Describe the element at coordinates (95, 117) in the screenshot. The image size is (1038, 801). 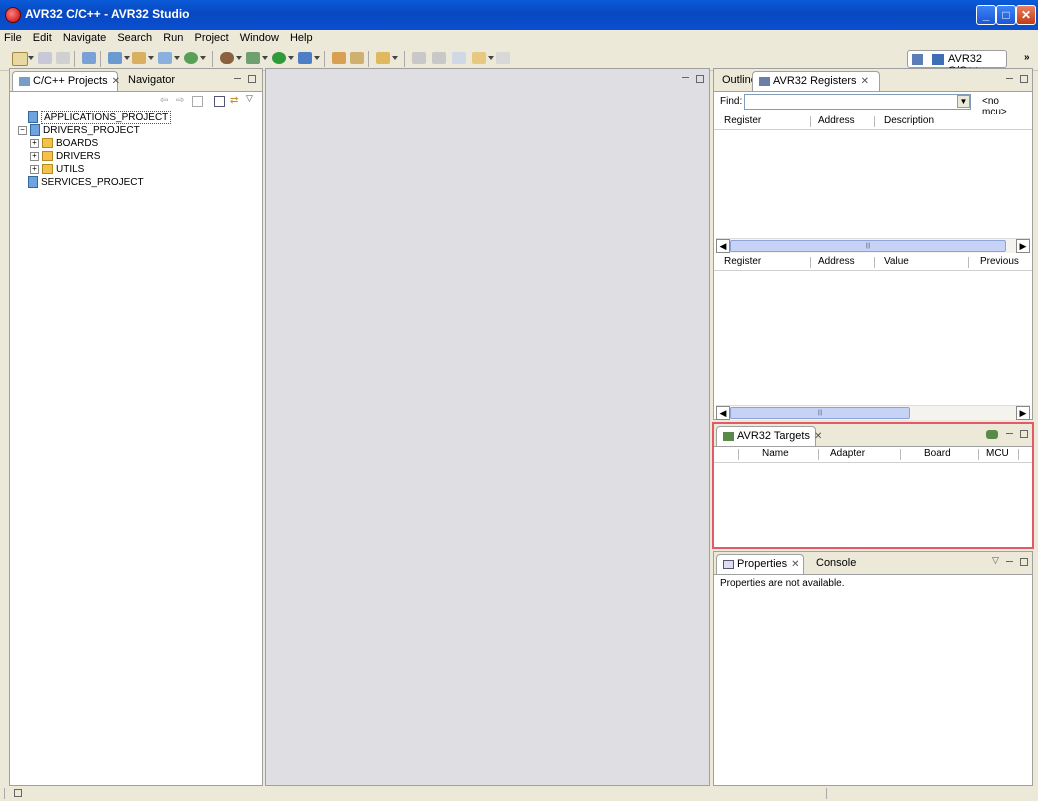
I see `tree-item: APPLICATIONS_PROJECT` at that location.